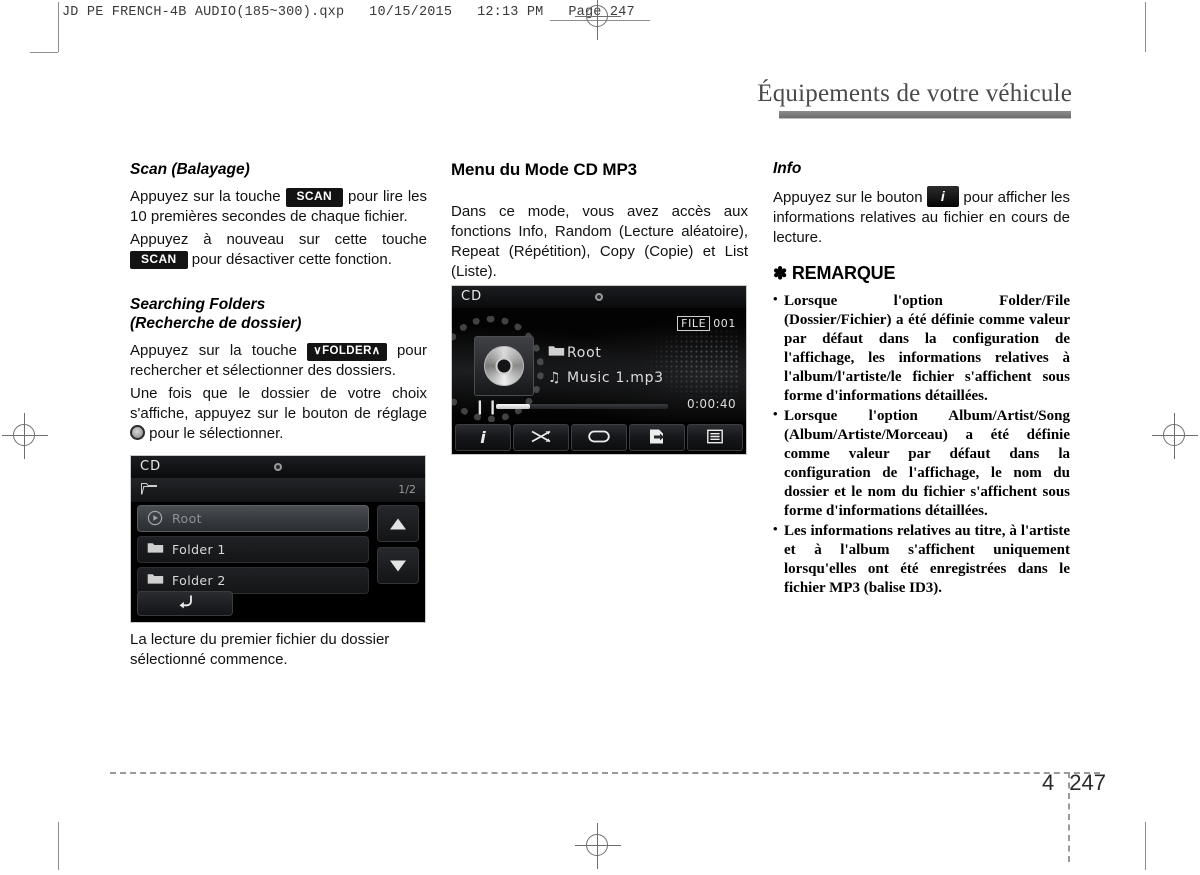 This screenshot has width=1200, height=875. I want to click on page-indicator: 1/2, so click(407, 489).